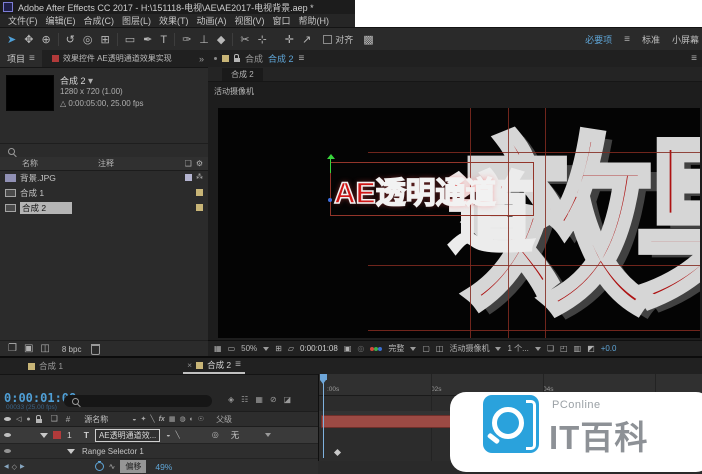 The image size is (702, 474). What do you see at coordinates (11, 39) in the screenshot?
I see `selection-tool-icon: ➤` at bounding box center [11, 39].